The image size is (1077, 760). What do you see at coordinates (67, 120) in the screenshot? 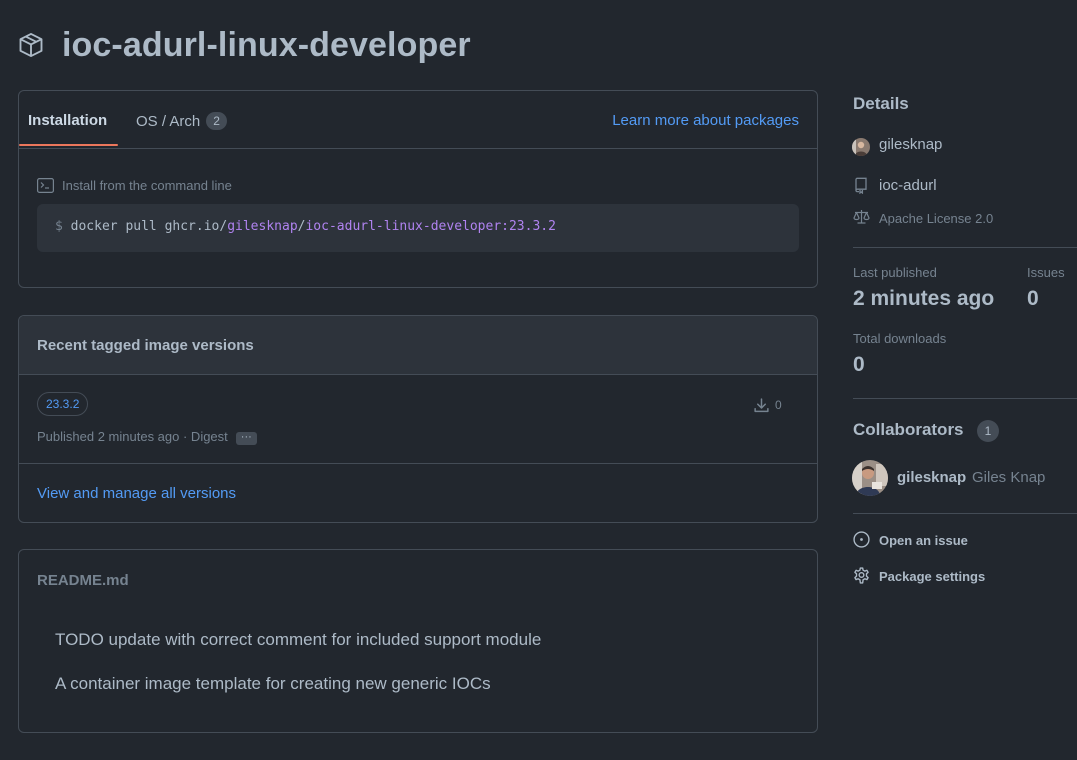
I see `tab-installation: Installation` at bounding box center [67, 120].